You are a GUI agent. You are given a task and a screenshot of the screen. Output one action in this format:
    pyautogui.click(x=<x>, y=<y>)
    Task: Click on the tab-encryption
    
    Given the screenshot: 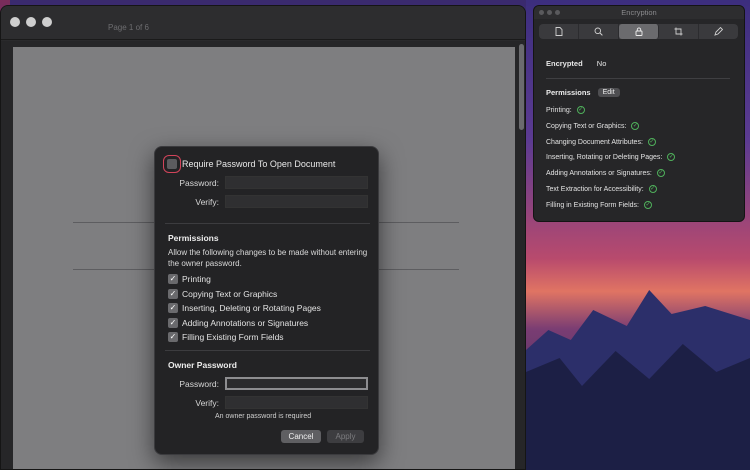 What is the action you would take?
    pyautogui.click(x=639, y=31)
    